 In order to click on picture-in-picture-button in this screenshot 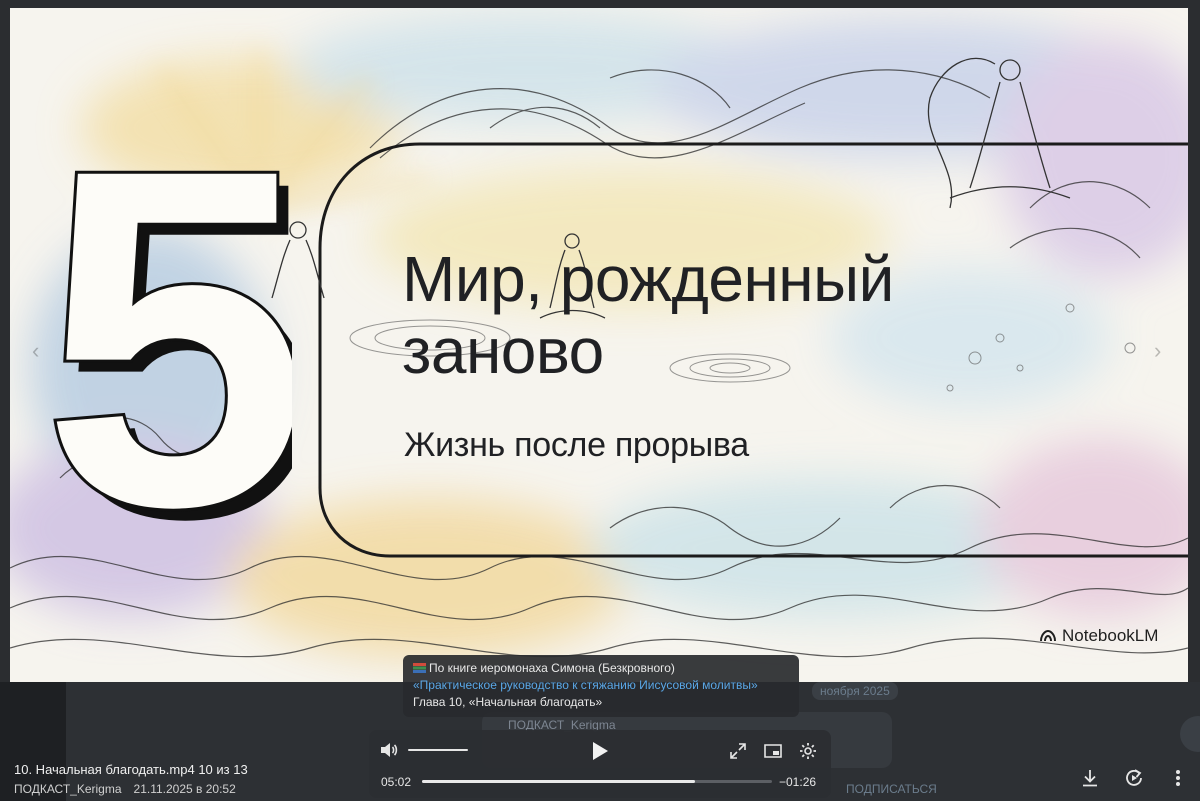, I will do `click(773, 751)`.